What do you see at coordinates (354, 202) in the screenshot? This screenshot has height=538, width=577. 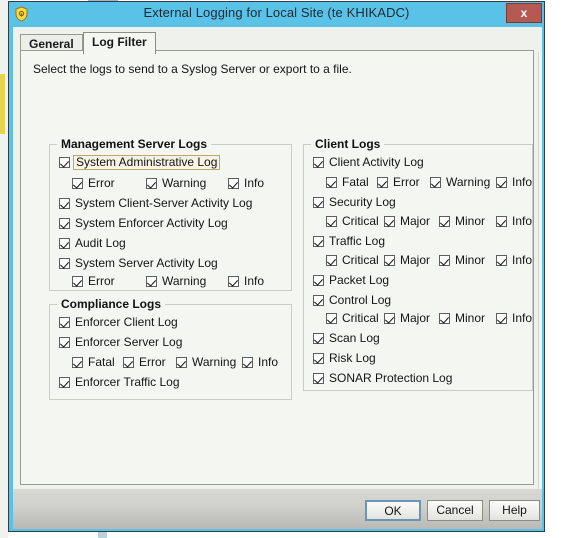 I see `checkbox-security-log: Security Log` at bounding box center [354, 202].